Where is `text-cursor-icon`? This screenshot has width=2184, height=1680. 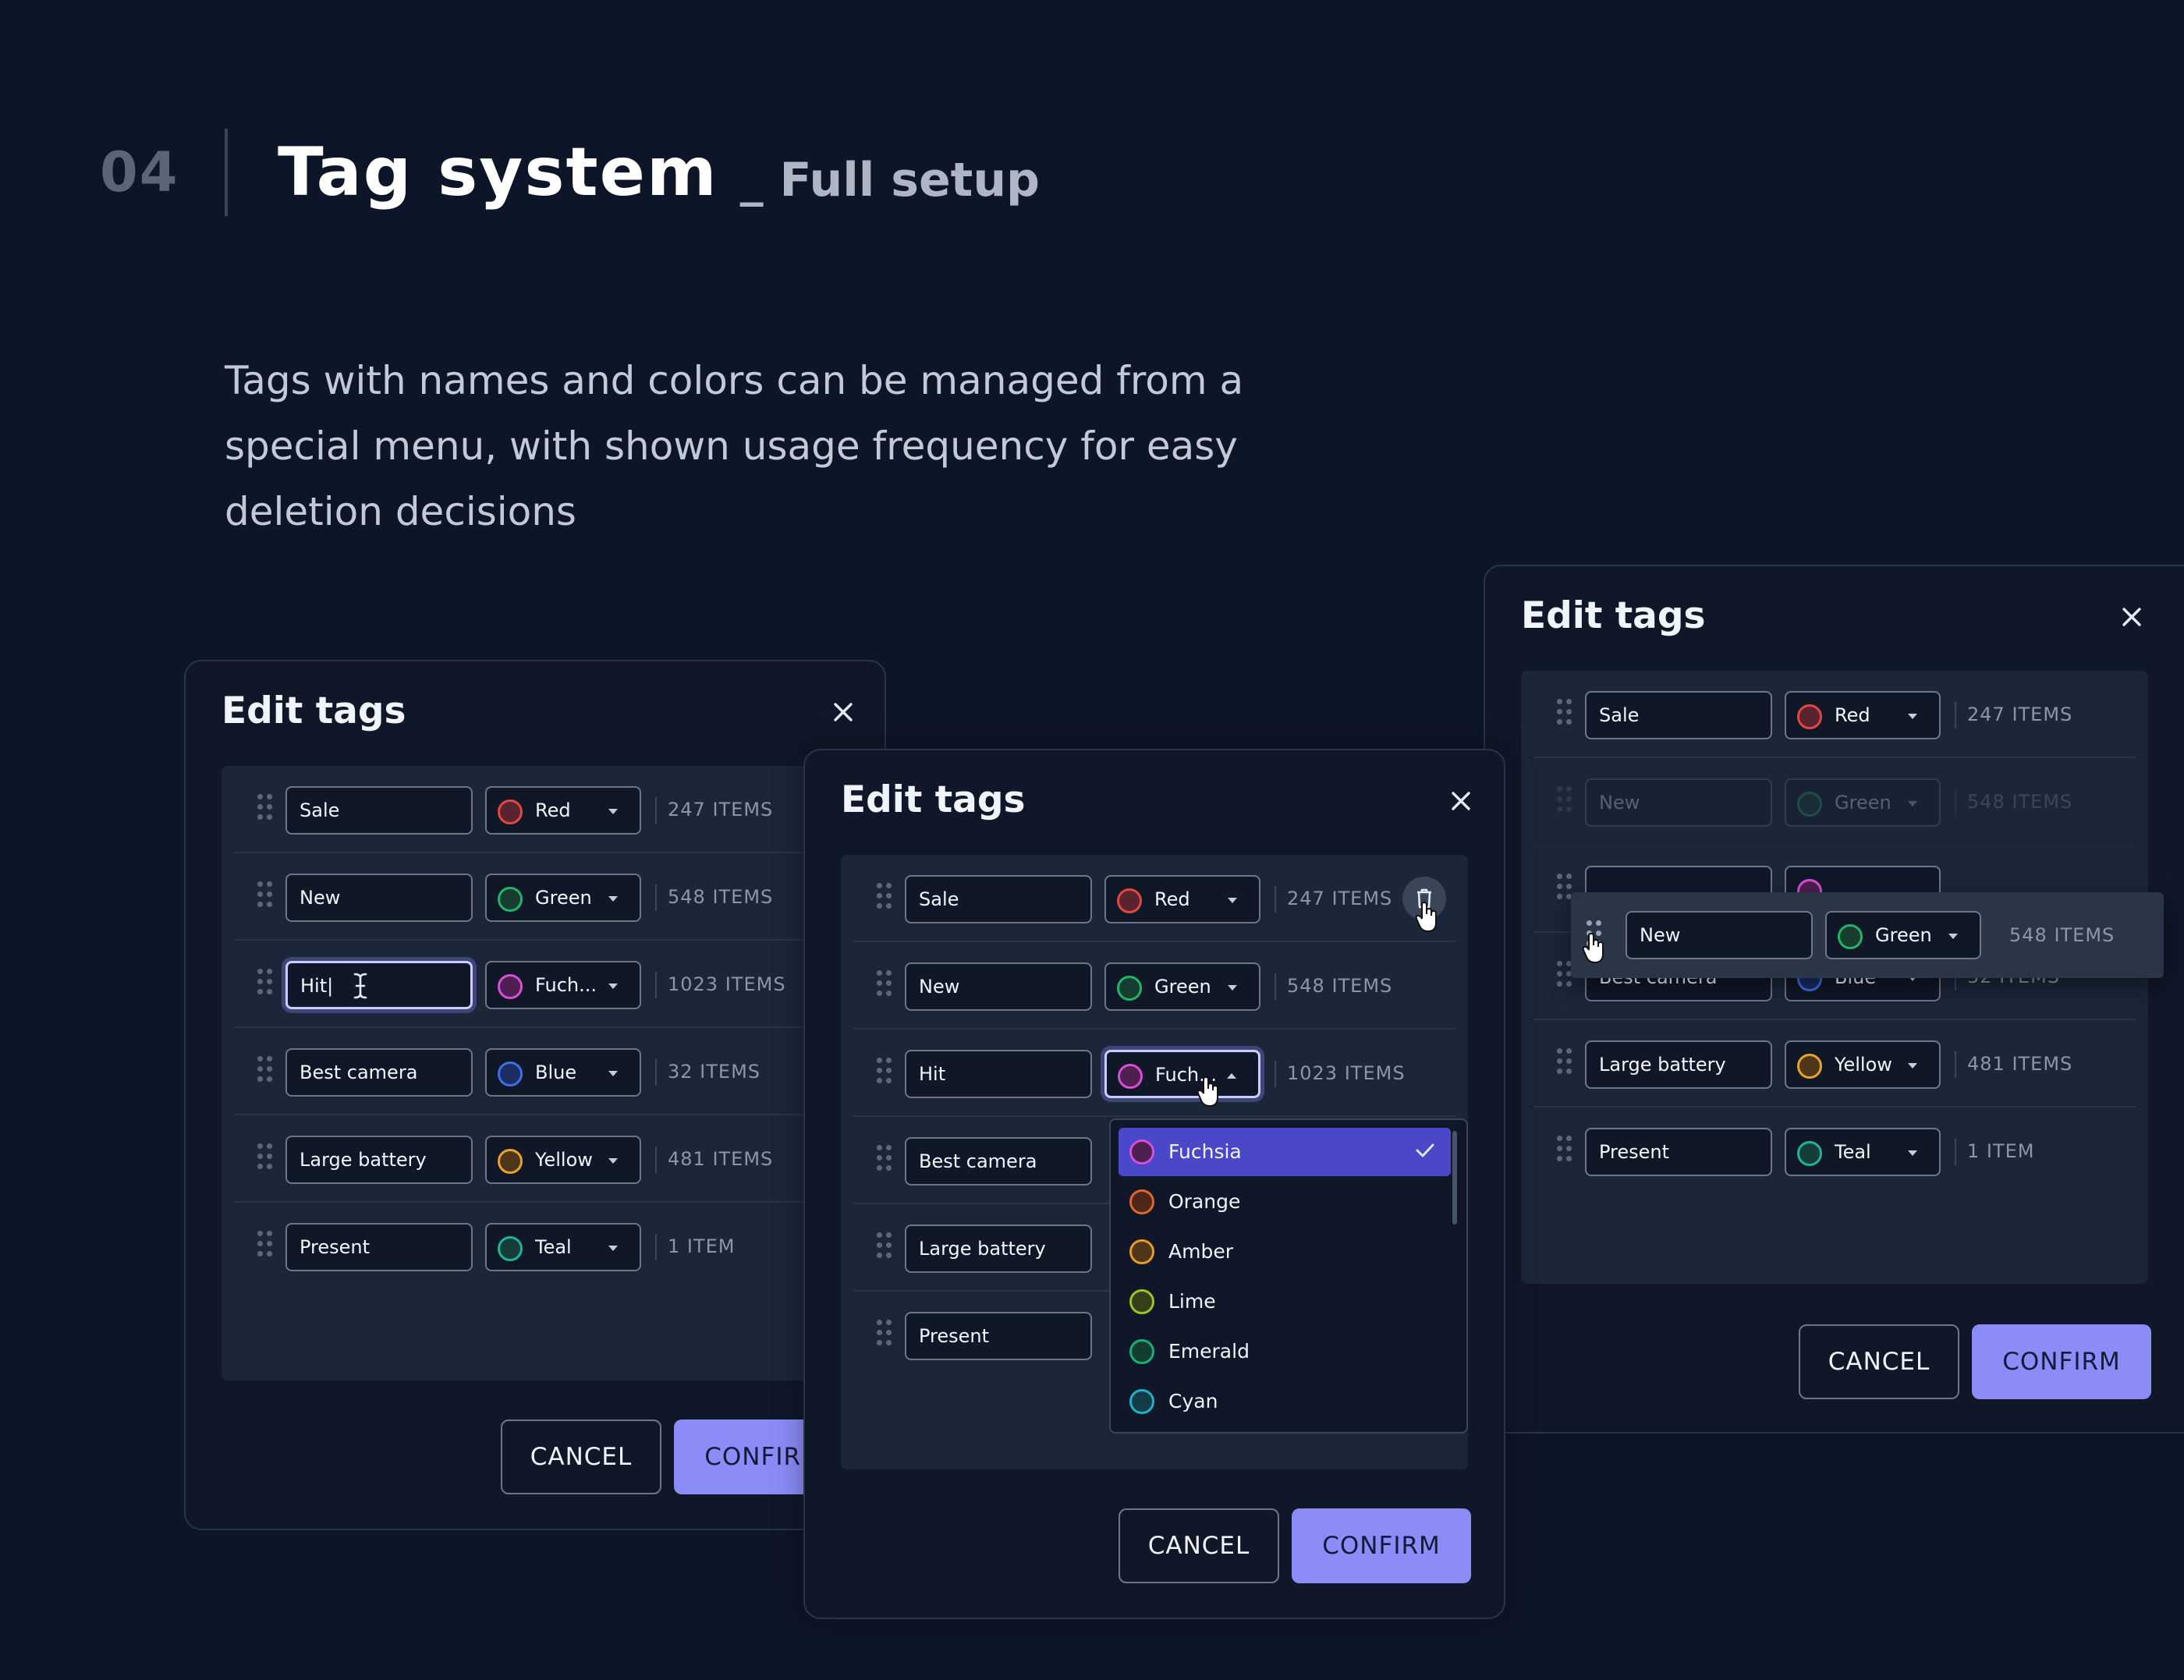
text-cursor-icon is located at coordinates (360, 986).